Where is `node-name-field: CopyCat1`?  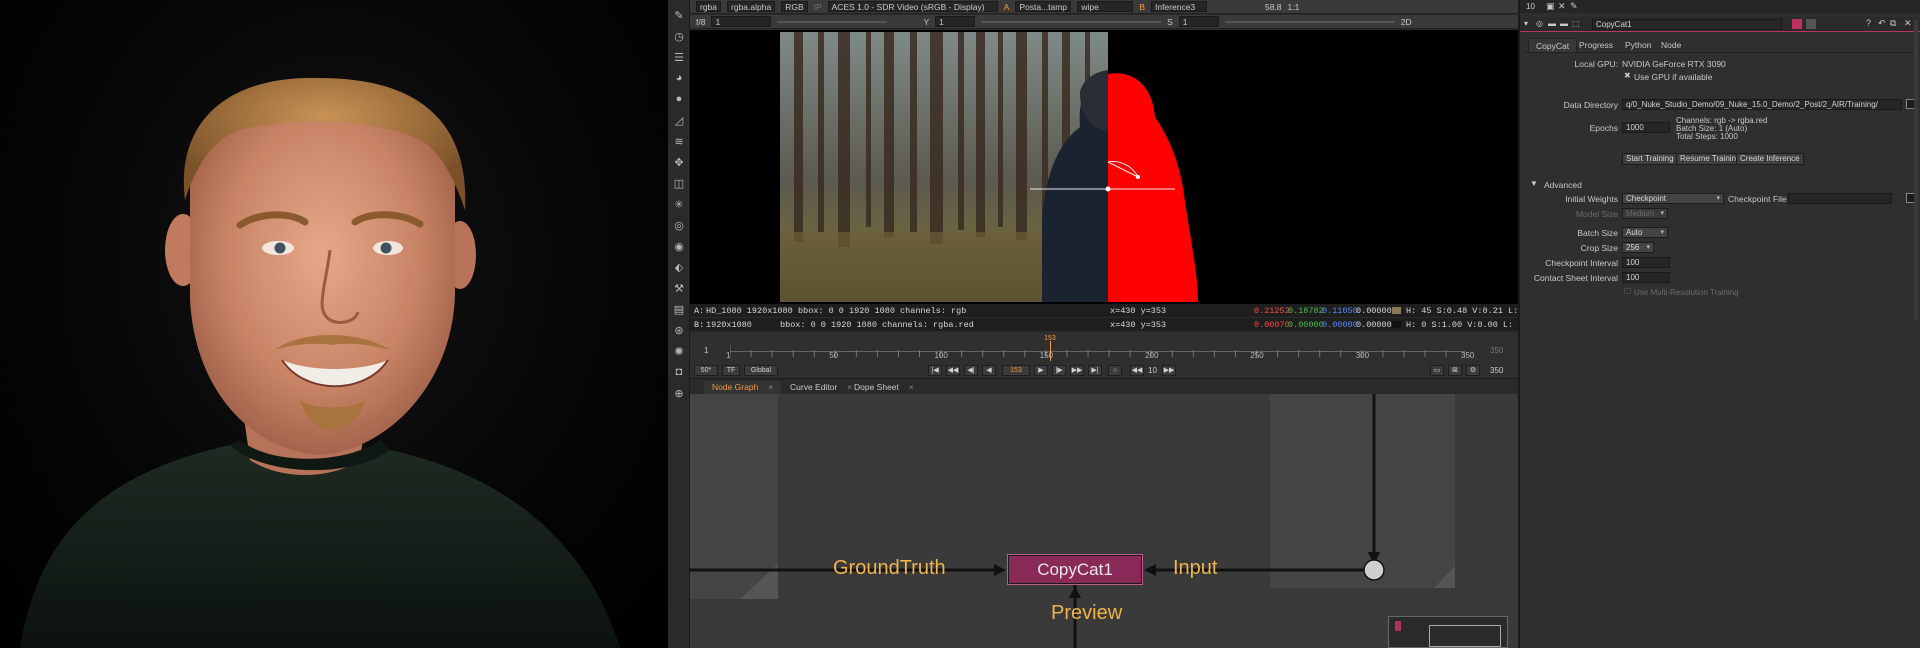 node-name-field: CopyCat1 is located at coordinates (1687, 24).